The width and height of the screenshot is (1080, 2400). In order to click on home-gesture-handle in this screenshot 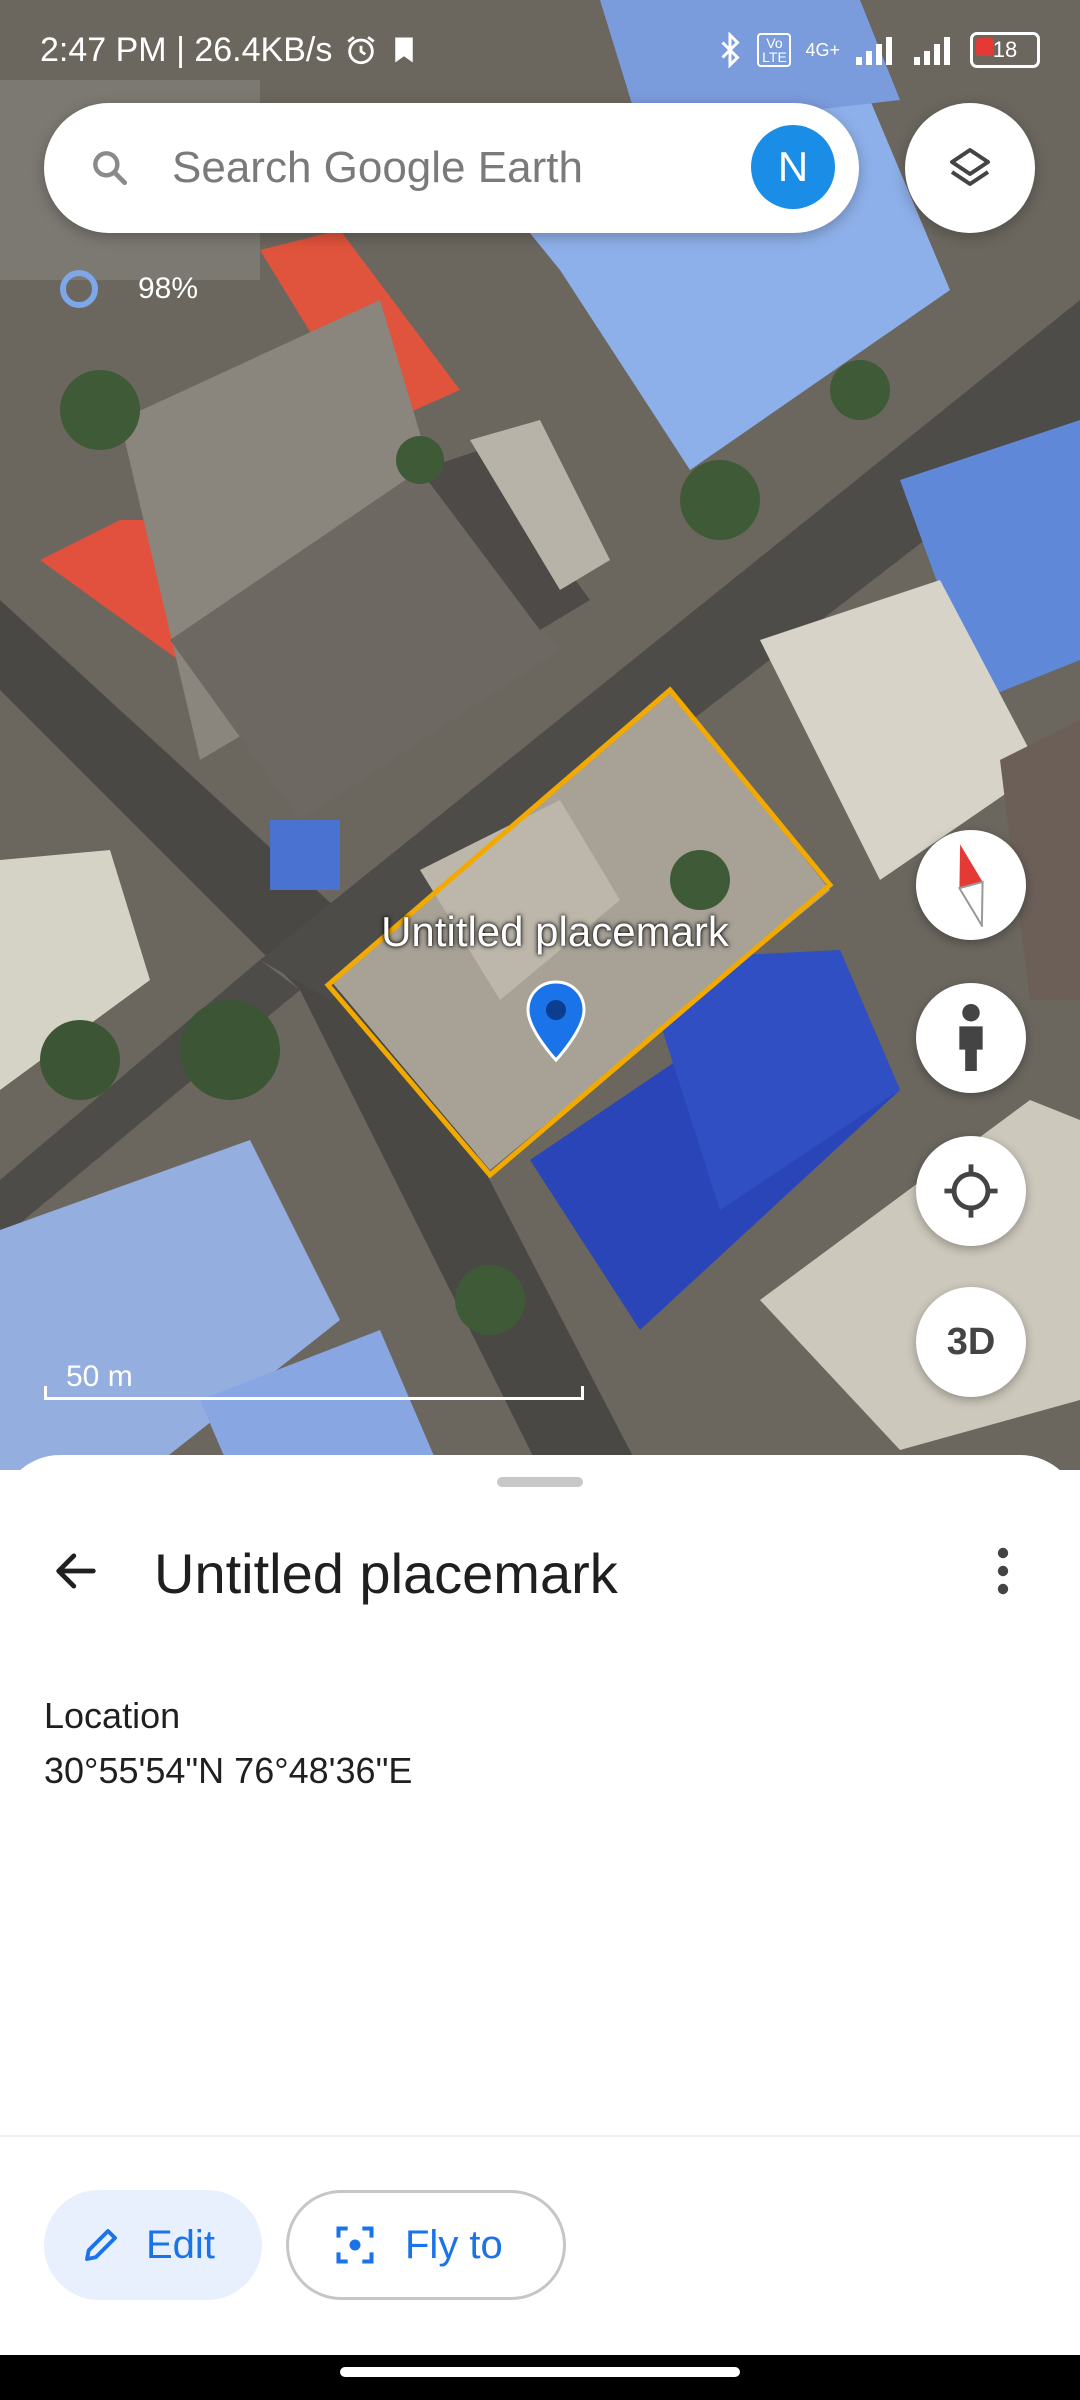, I will do `click(540, 2372)`.